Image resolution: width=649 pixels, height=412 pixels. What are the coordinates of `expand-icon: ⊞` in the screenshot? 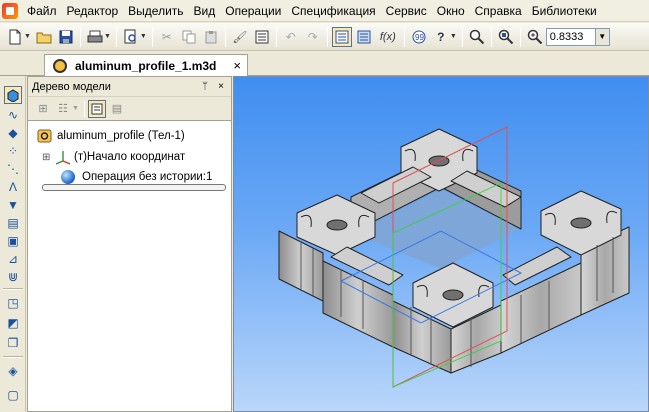 It's located at (48, 157).